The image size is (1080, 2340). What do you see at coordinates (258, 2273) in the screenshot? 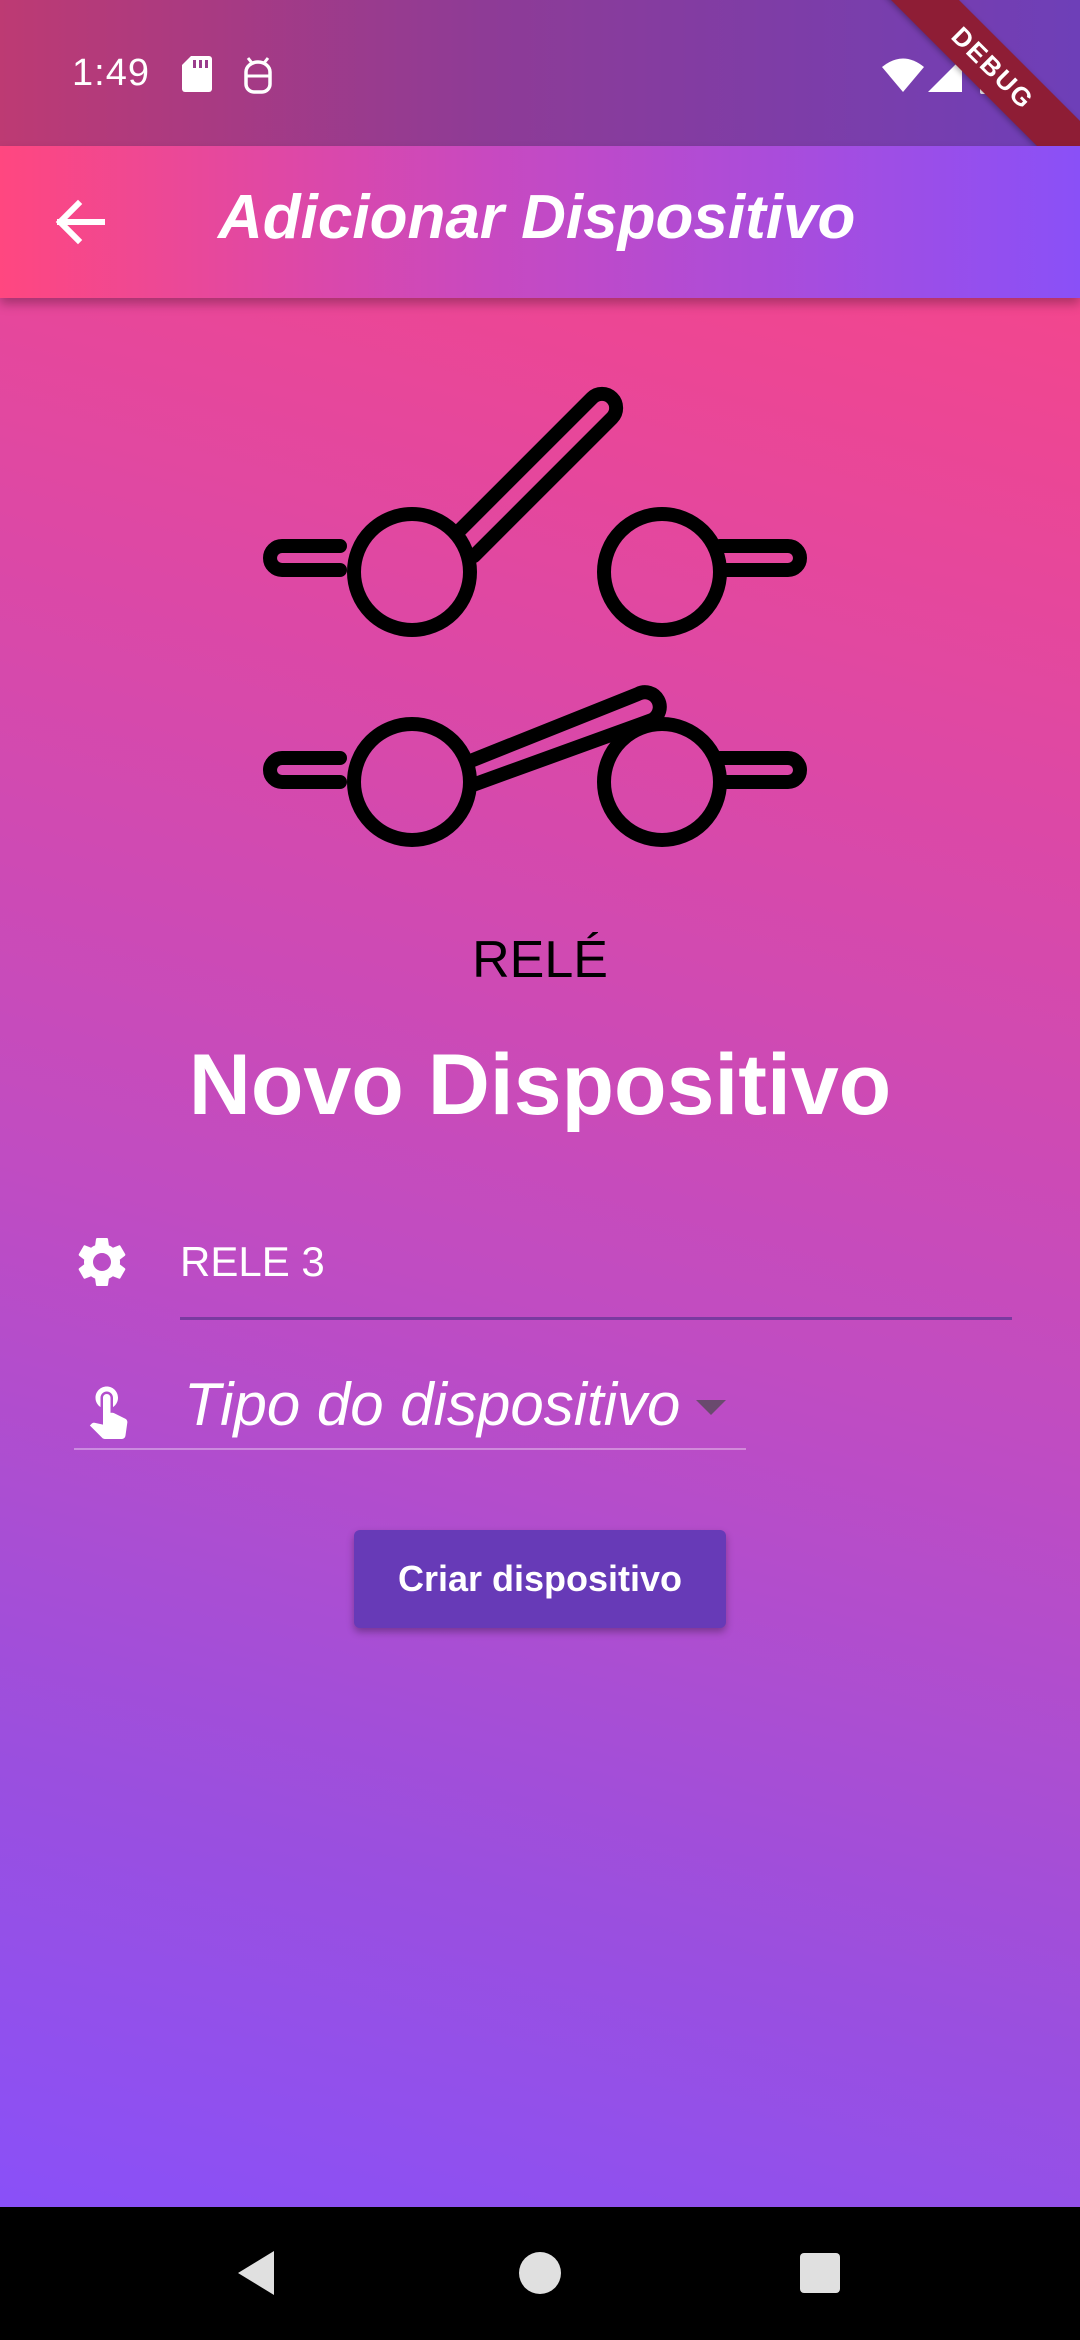
I see `nav-back-icon` at bounding box center [258, 2273].